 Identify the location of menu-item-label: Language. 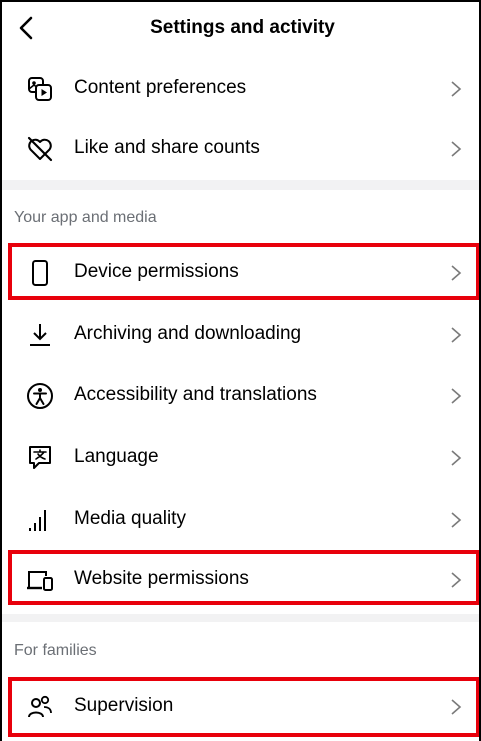
(116, 456).